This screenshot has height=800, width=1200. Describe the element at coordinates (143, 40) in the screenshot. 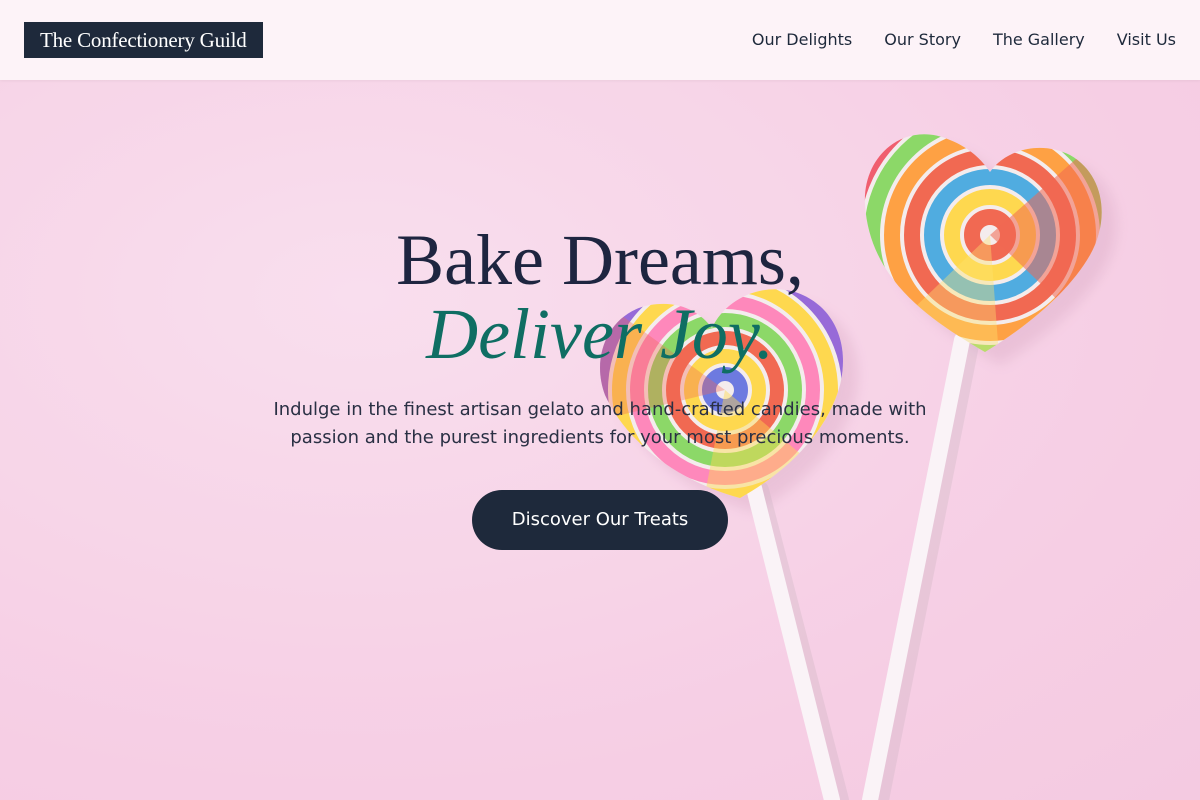

I see `site-logo: The Confectionery Guild` at that location.